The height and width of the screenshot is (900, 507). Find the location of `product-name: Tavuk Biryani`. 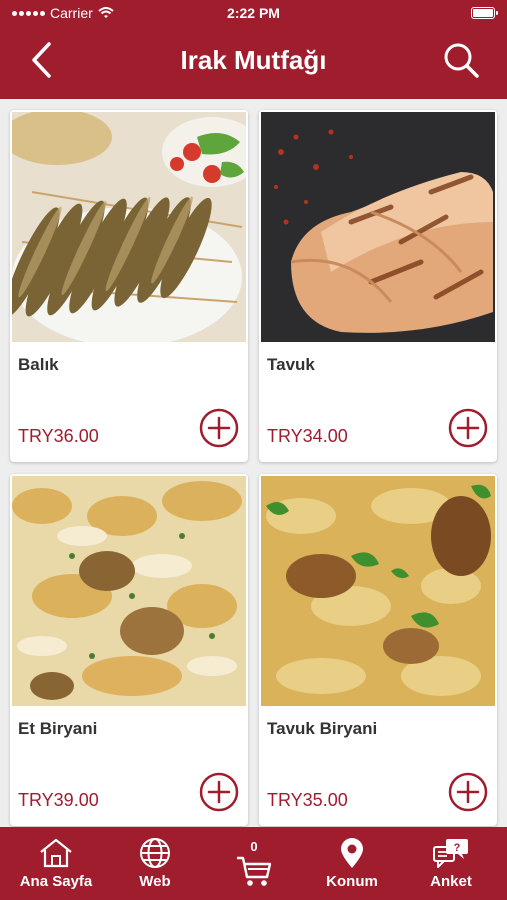

product-name: Tavuk Biryani is located at coordinates (322, 728).